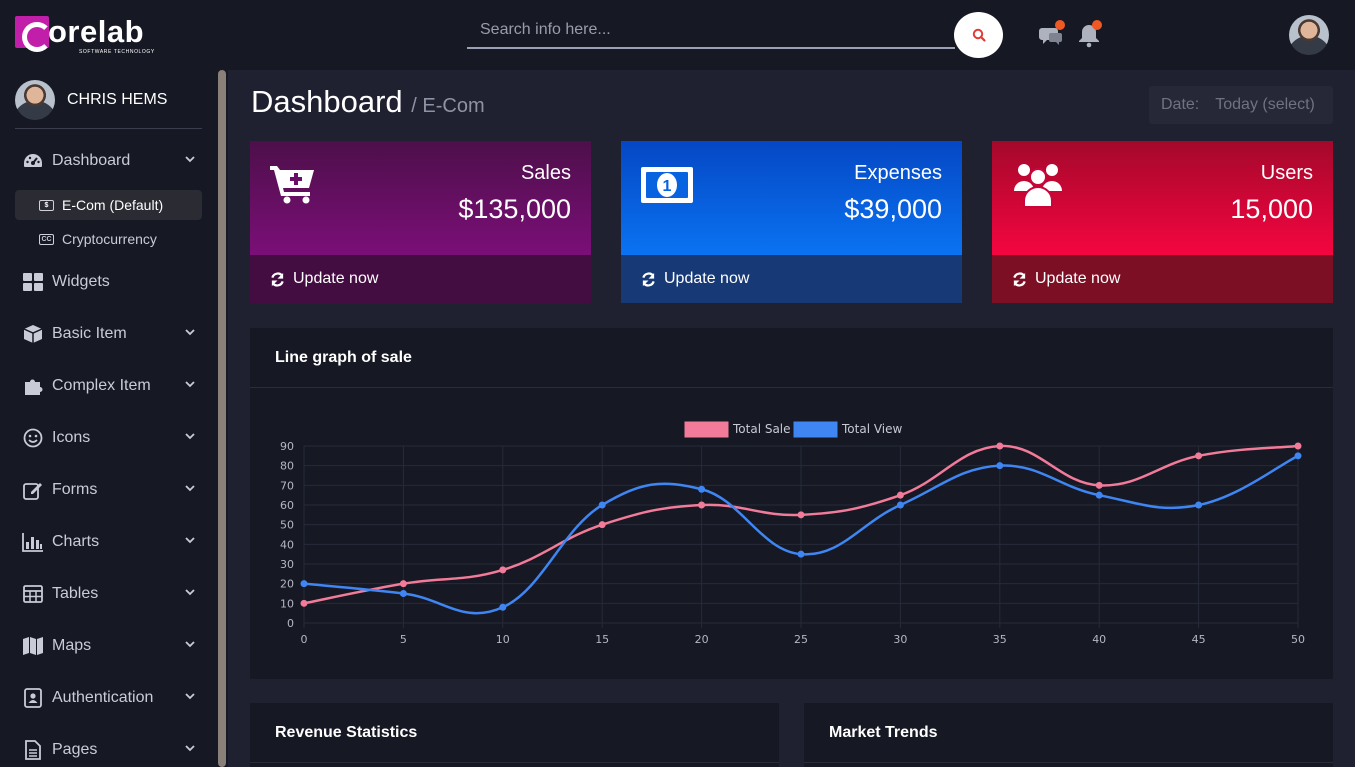  I want to click on page-title: Dashboard / E-Com, so click(368, 102).